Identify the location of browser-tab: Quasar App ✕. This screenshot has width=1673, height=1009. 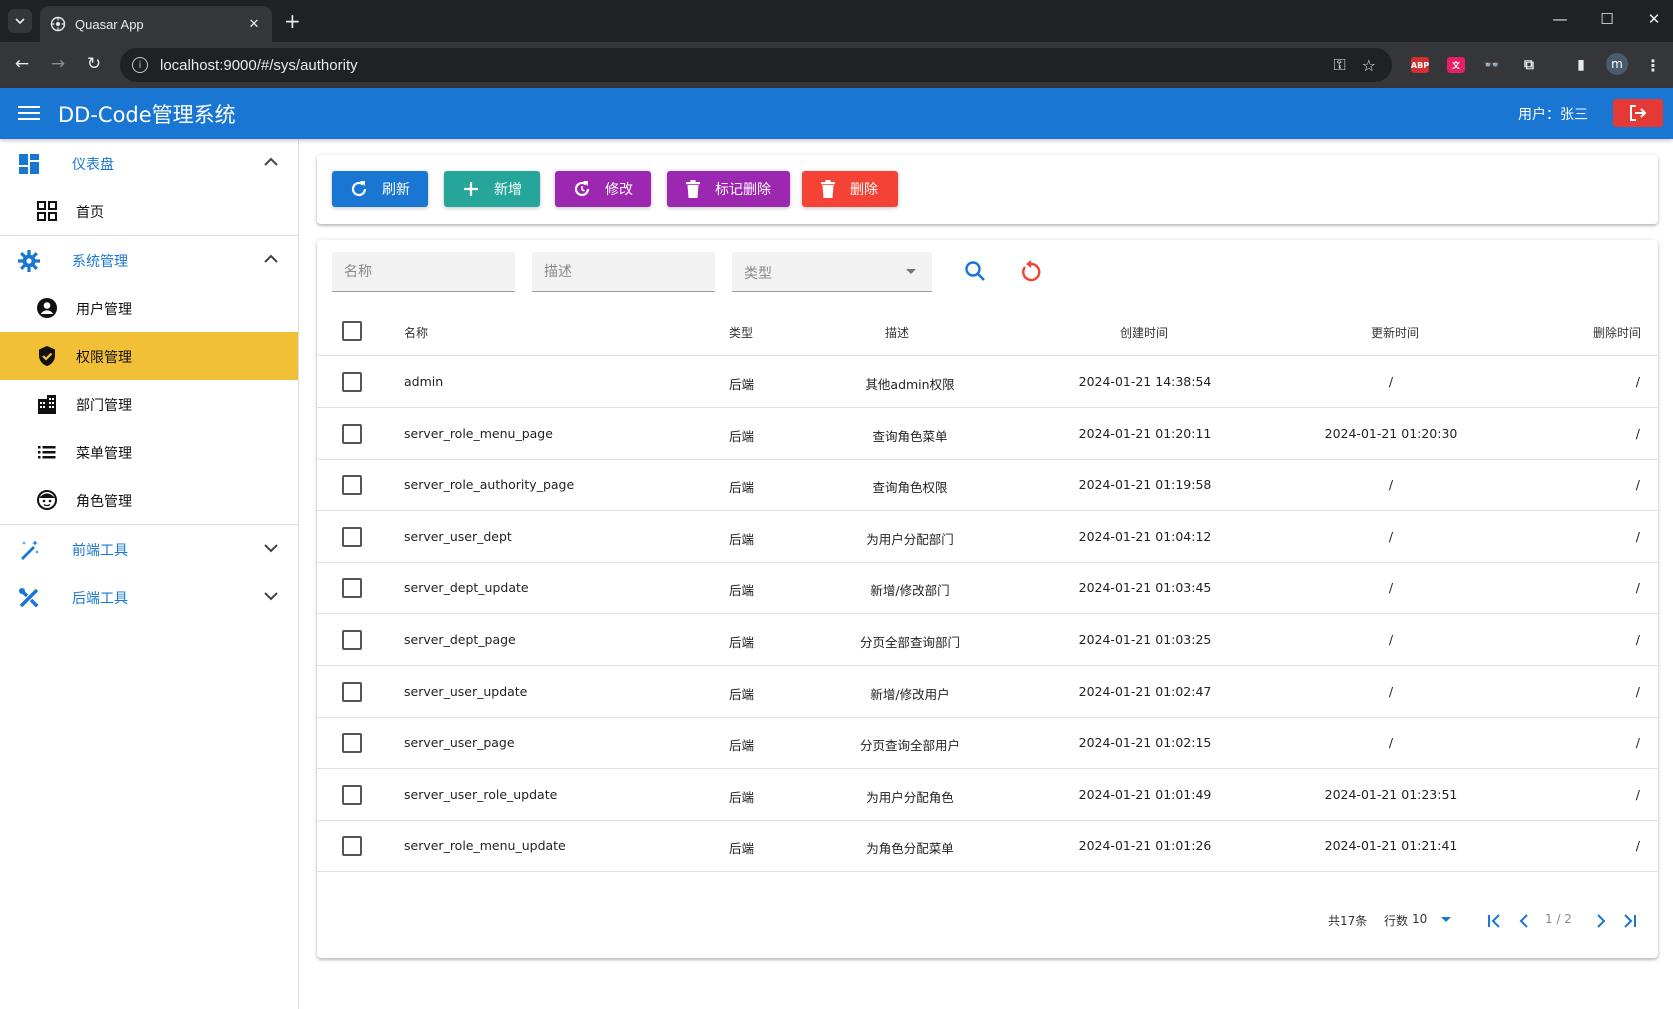
(156, 24).